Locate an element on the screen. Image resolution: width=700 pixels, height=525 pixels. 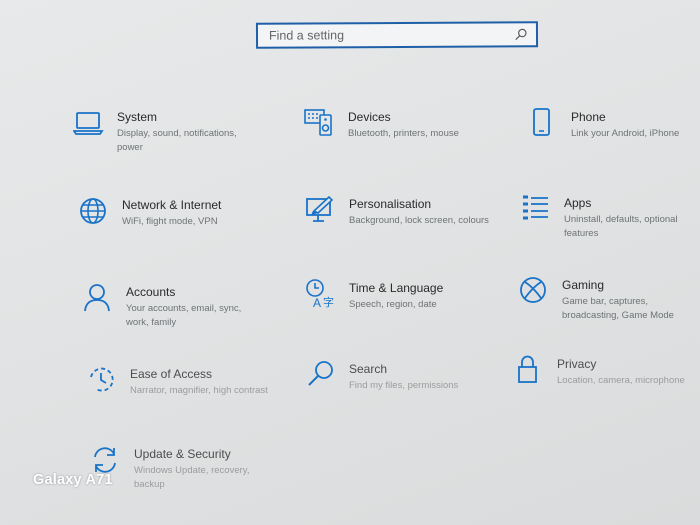
time-language-icon: A字 is located at coordinates (321, 294).